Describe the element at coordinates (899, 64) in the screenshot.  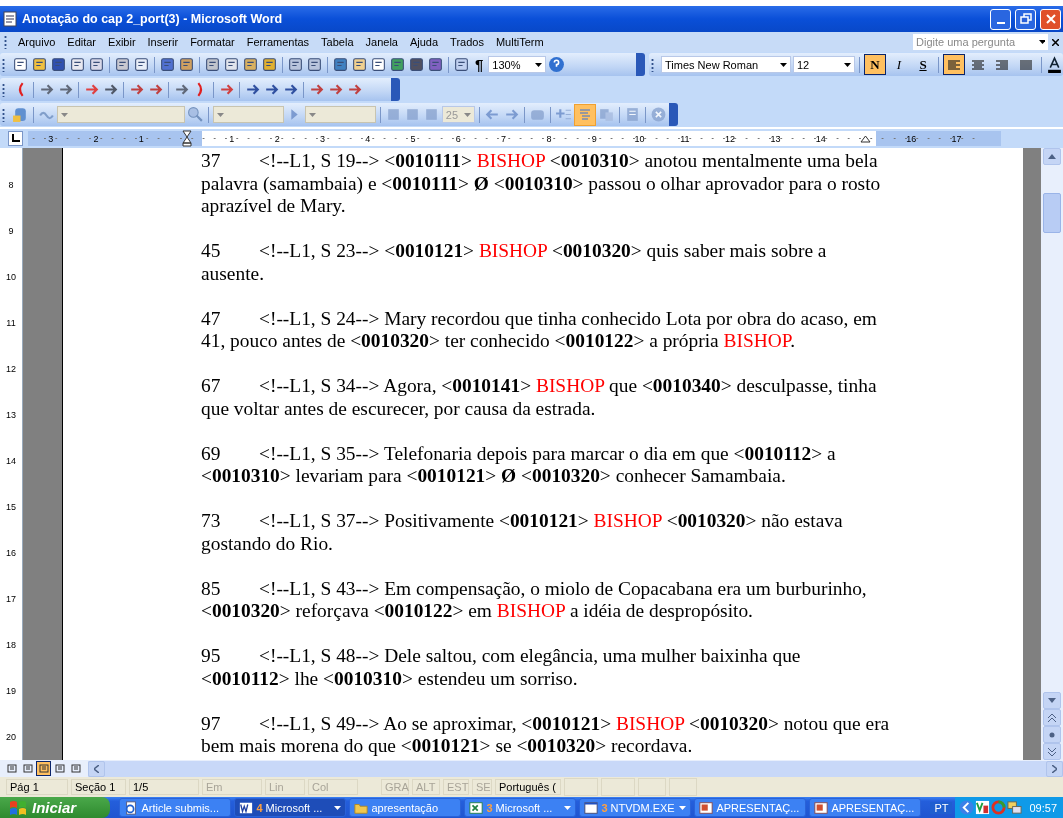
I see `italic-button: I` at that location.